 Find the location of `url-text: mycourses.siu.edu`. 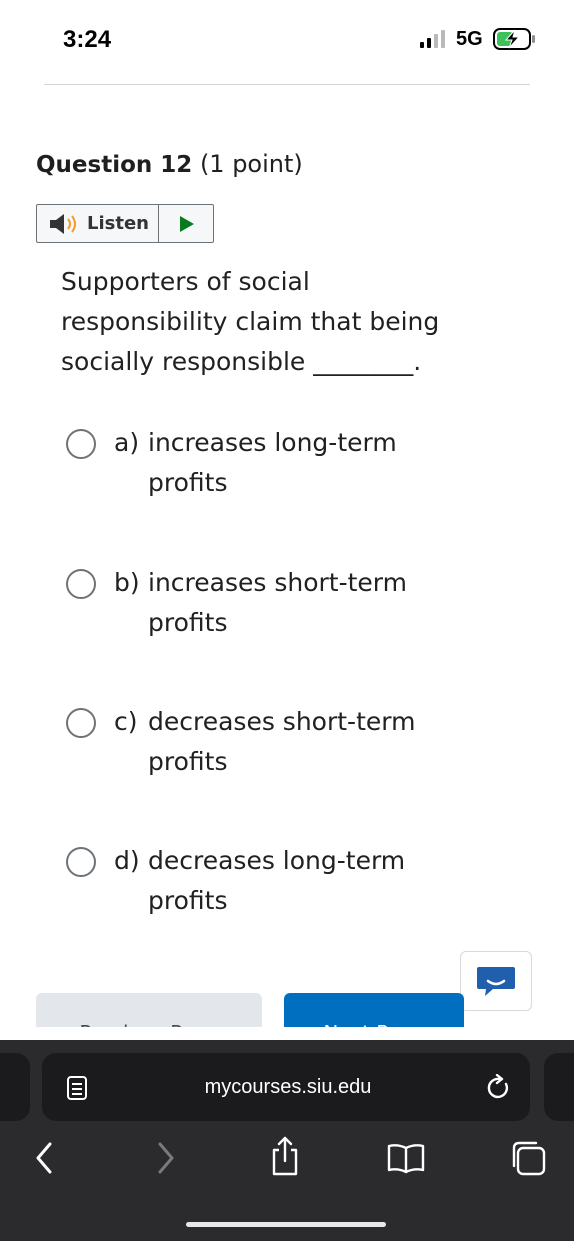

url-text: mycourses.siu.edu is located at coordinates (288, 1087).